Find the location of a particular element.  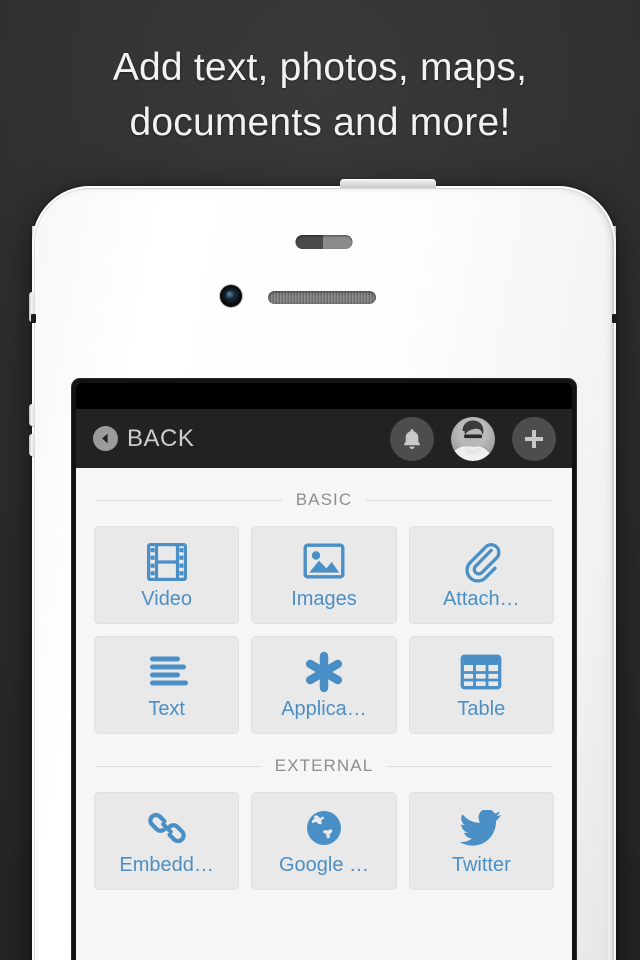

headline-line-2: documents and more! is located at coordinates (320, 122).